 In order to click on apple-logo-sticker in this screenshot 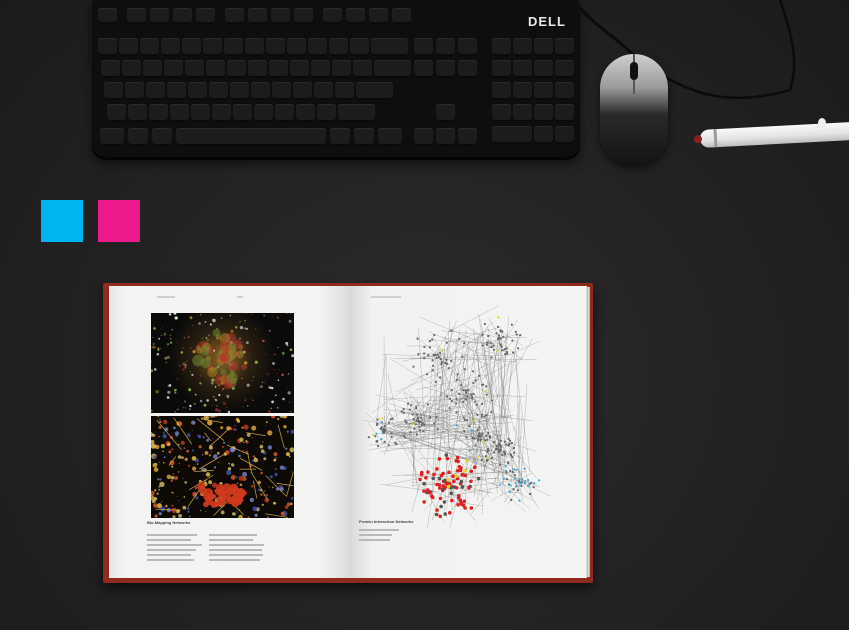, I will do `click(822, 123)`.